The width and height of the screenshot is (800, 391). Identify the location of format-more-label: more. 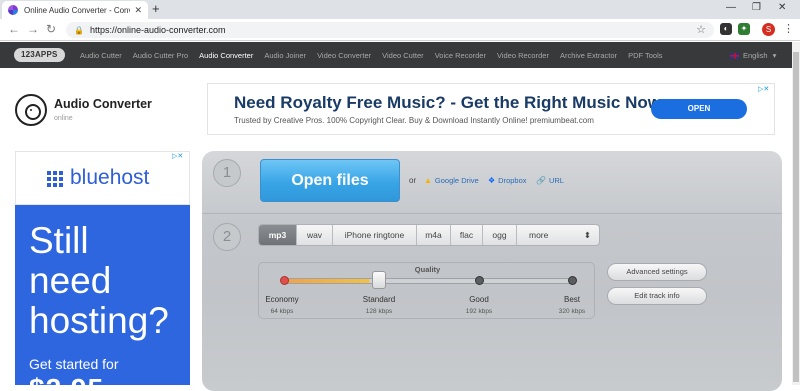
(539, 235).